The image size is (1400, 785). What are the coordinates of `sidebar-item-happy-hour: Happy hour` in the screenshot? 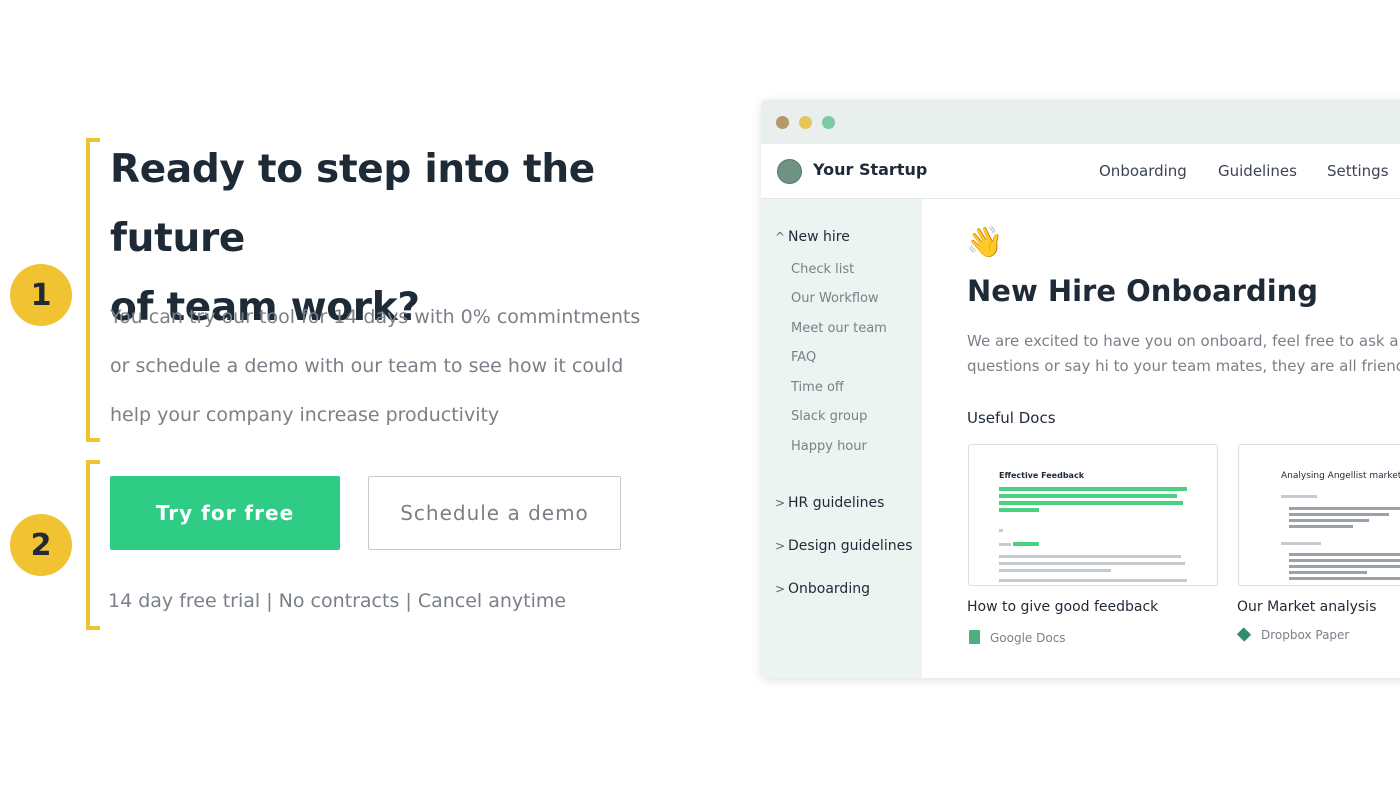 It's located at (829, 446).